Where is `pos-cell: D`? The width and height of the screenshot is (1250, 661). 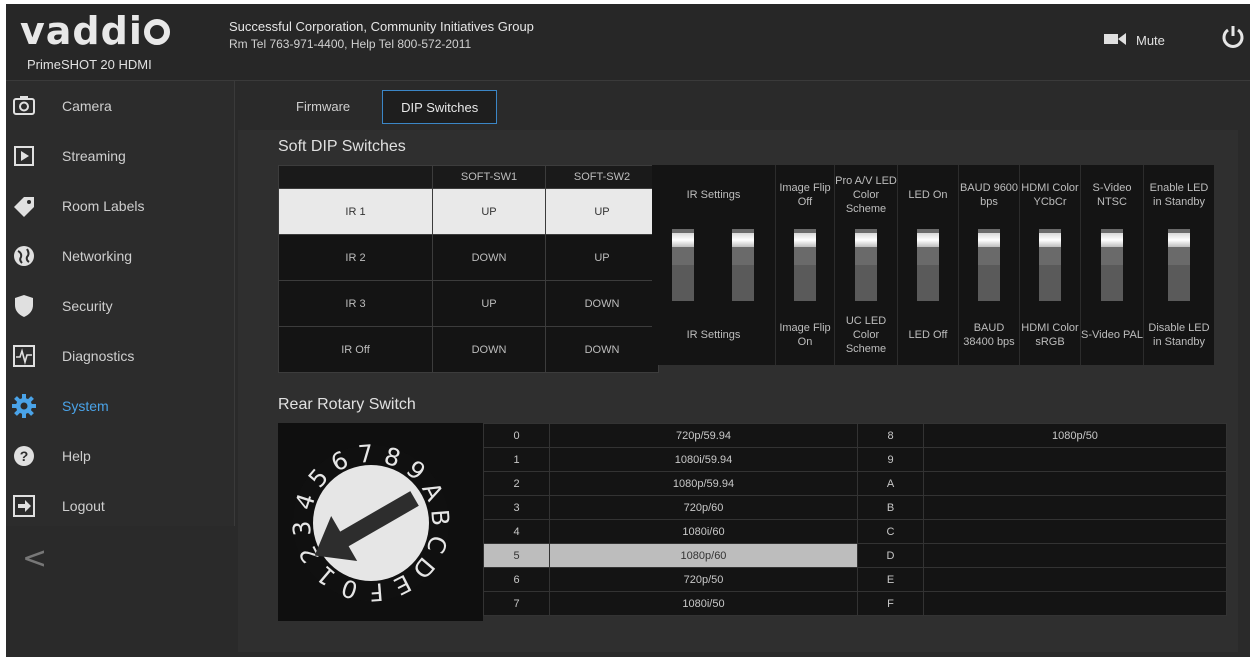
pos-cell: D is located at coordinates (890, 555).